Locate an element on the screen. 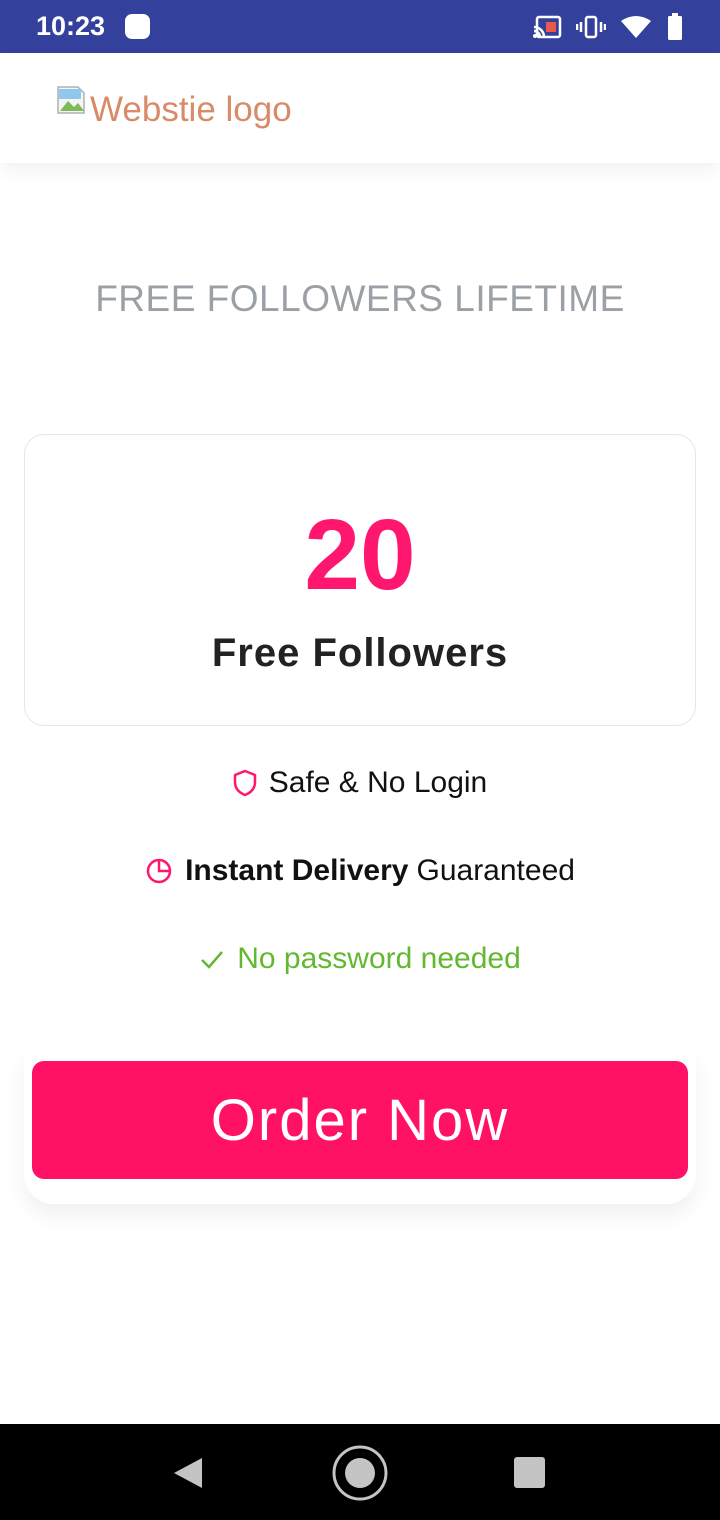  cast-icon is located at coordinates (547, 26).